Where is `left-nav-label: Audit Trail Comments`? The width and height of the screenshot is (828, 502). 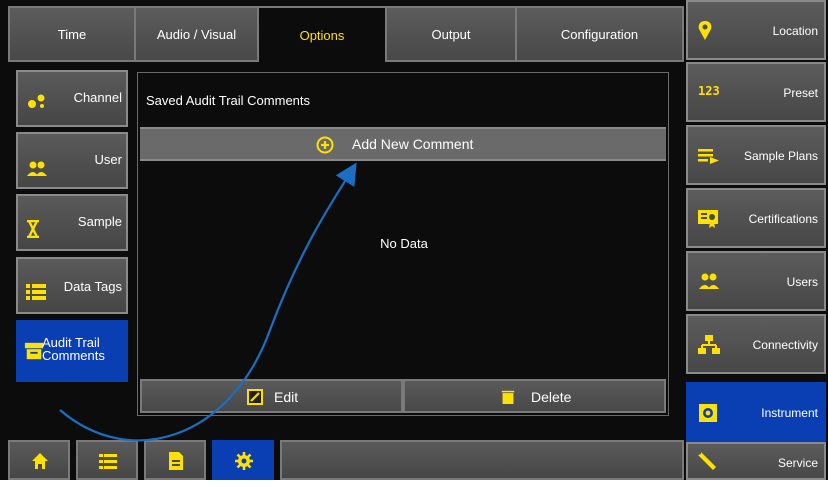 left-nav-label: Audit Trail Comments is located at coordinates (73, 349).